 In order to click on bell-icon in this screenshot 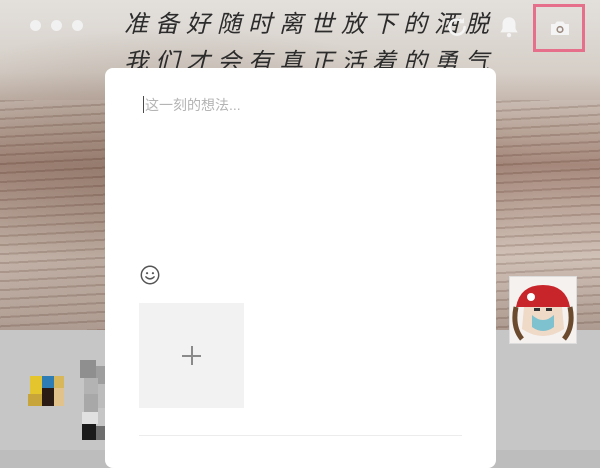, I will do `click(509, 27)`.